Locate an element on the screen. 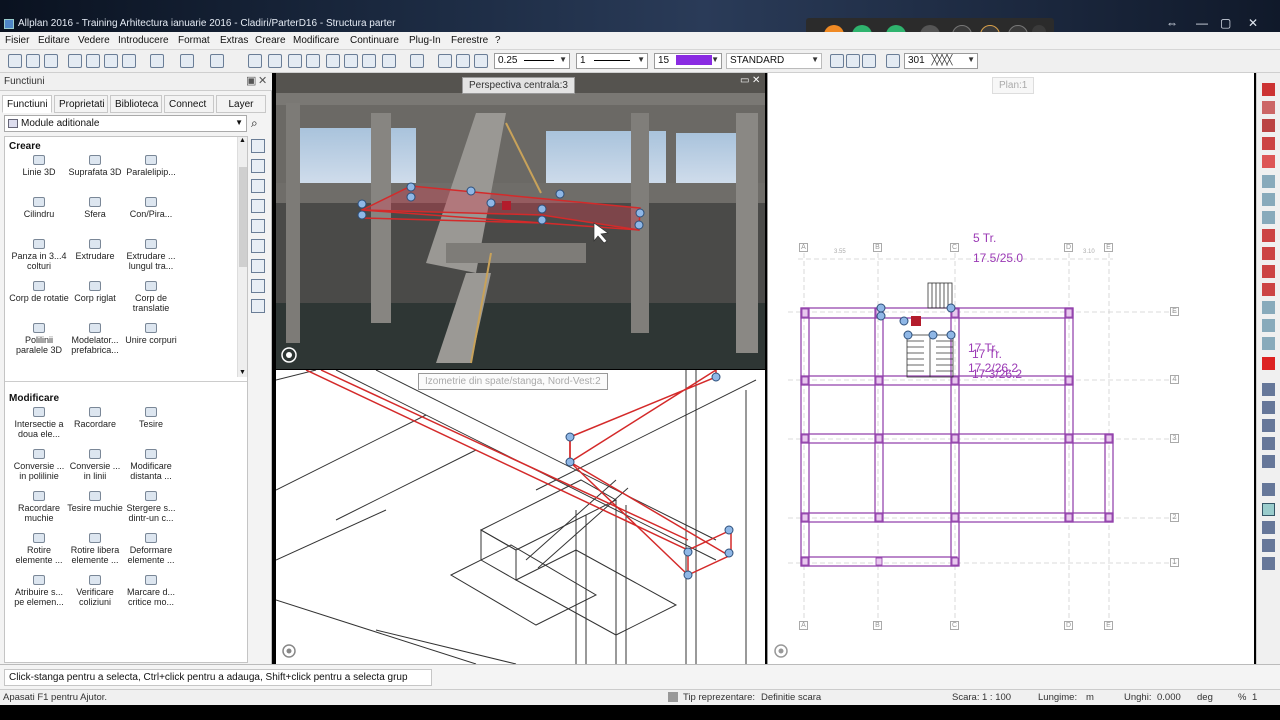 This screenshot has width=1280, height=720. modify-tool-6: Racordare muchie is located at coordinates (39, 507).